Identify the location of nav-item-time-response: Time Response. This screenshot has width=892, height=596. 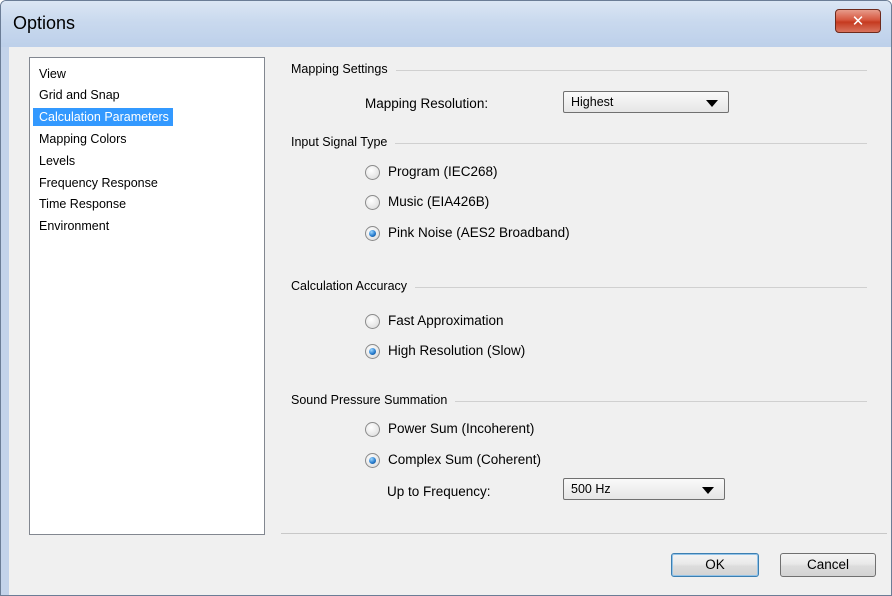
(81, 204).